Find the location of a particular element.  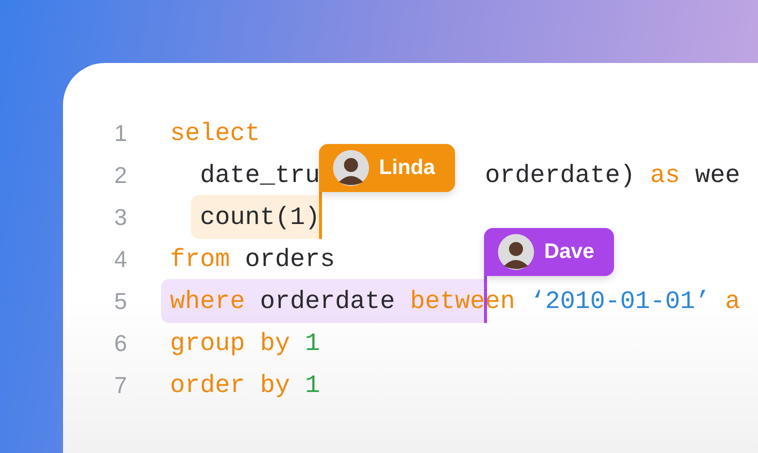

line-number: 3 is located at coordinates (120, 217).